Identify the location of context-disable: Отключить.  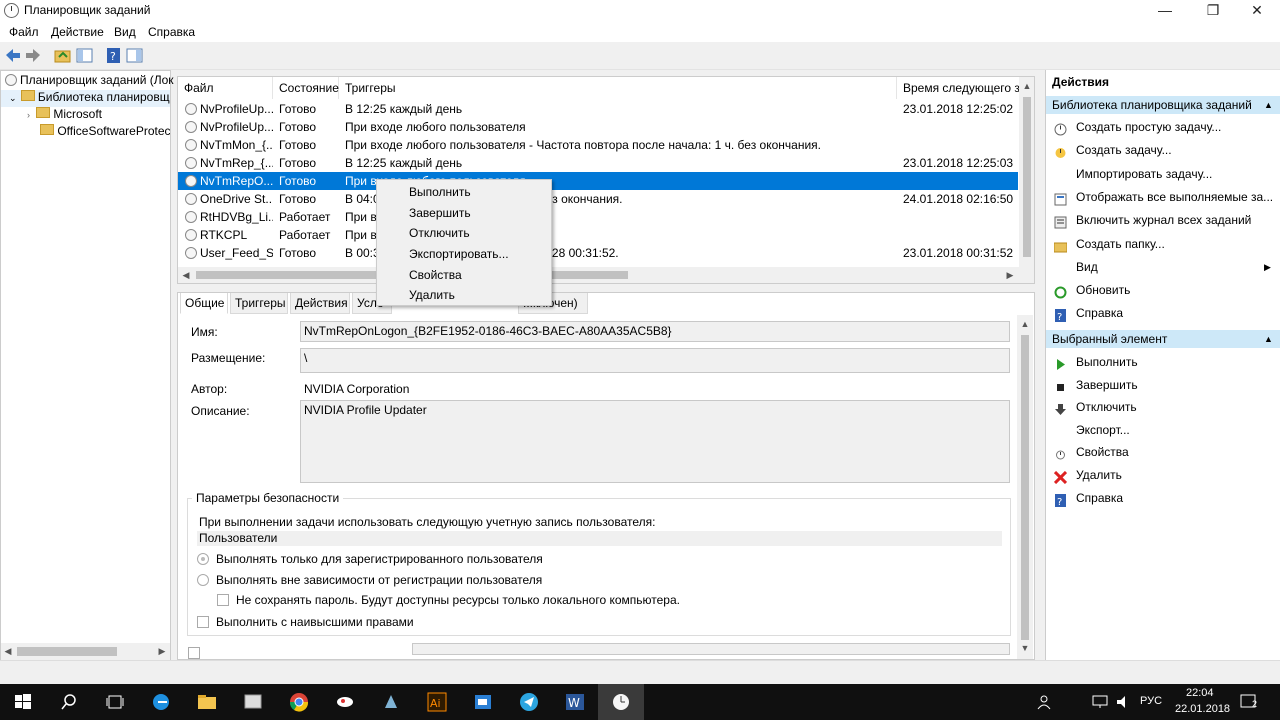
(464, 233).